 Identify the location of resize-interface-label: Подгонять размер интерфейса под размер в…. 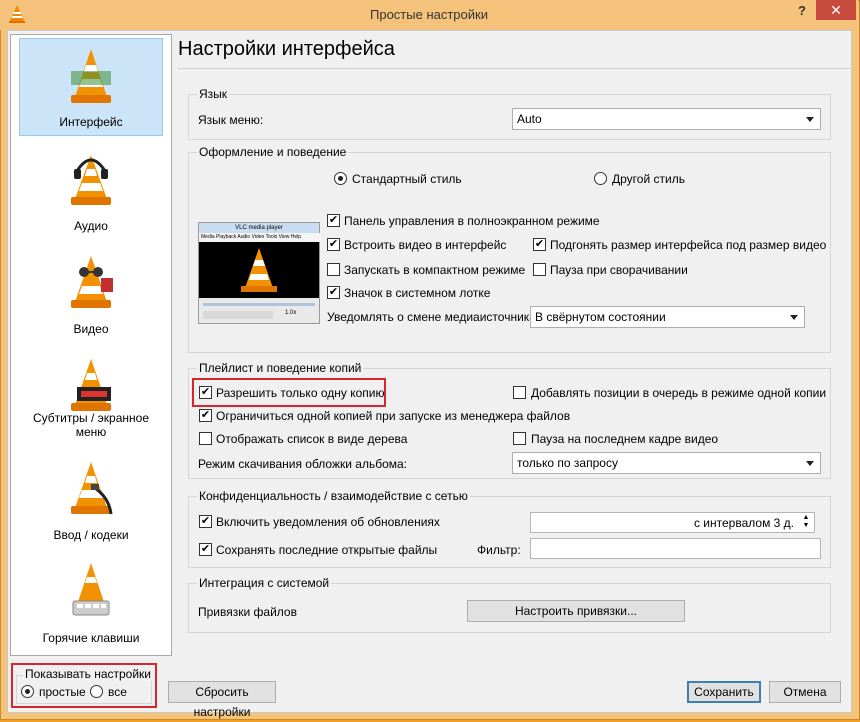
(688, 245).